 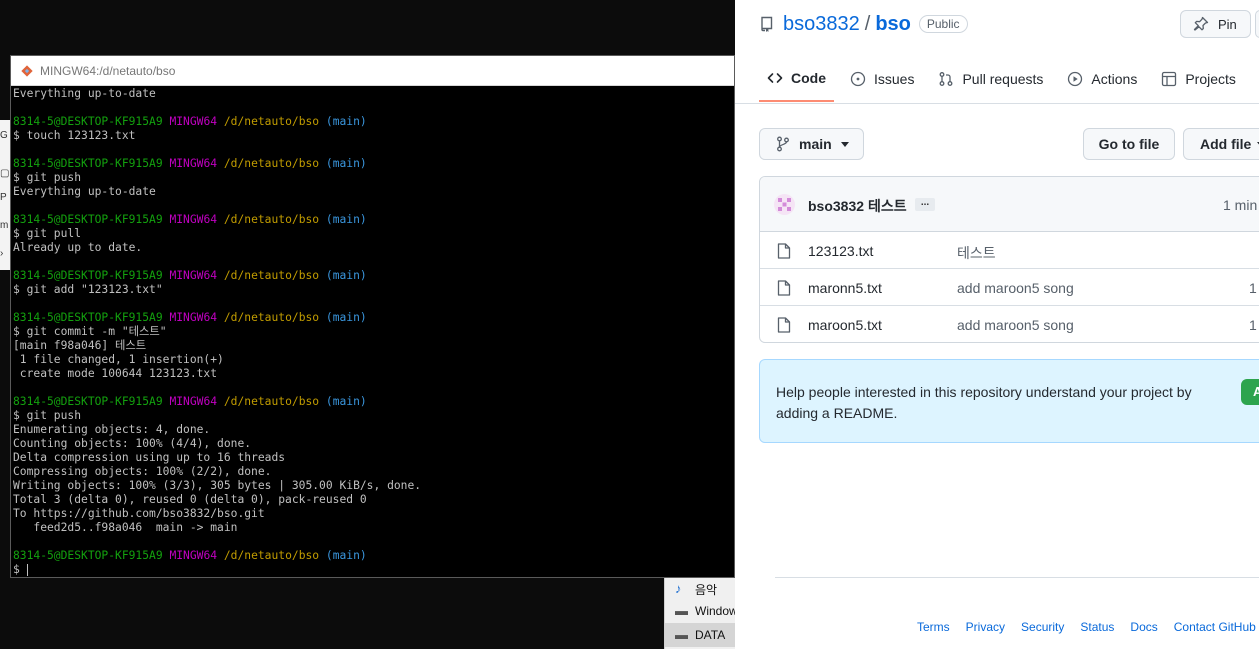 I want to click on add-readme-button: A, so click(x=1250, y=392).